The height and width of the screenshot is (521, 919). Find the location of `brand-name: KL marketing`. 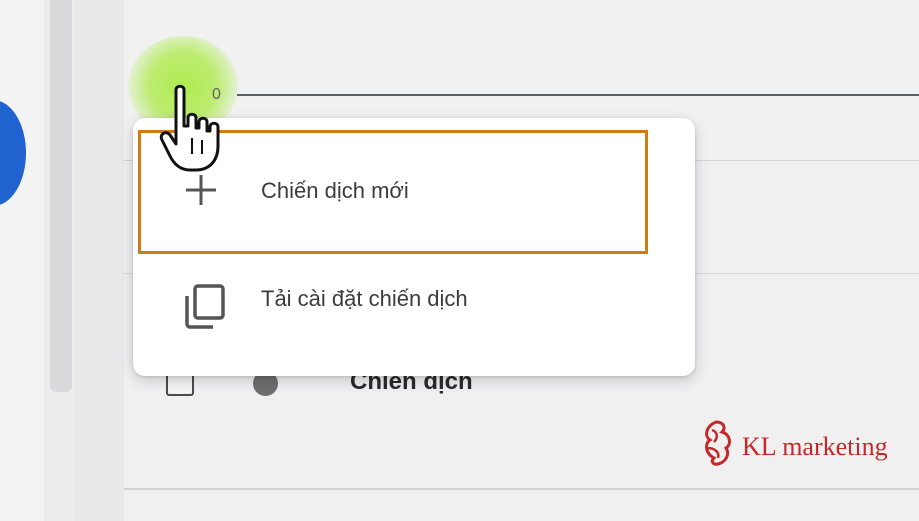

brand-name: KL marketing is located at coordinates (815, 446).